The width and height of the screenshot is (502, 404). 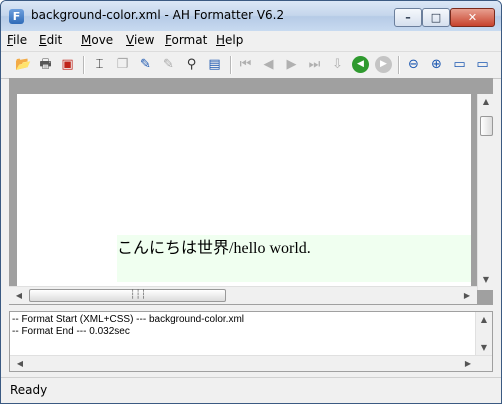 I want to click on edit-check-icon: ✎, so click(x=145, y=64).